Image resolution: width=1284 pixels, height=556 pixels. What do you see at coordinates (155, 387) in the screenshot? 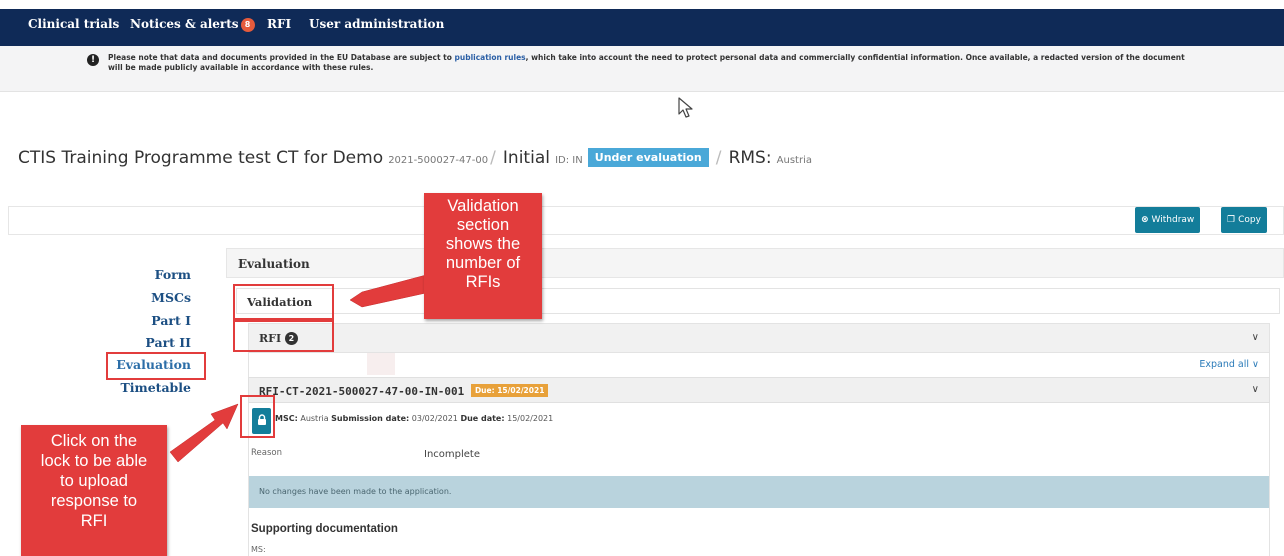
I see `sidebar-item-timetable: Timetable` at bounding box center [155, 387].